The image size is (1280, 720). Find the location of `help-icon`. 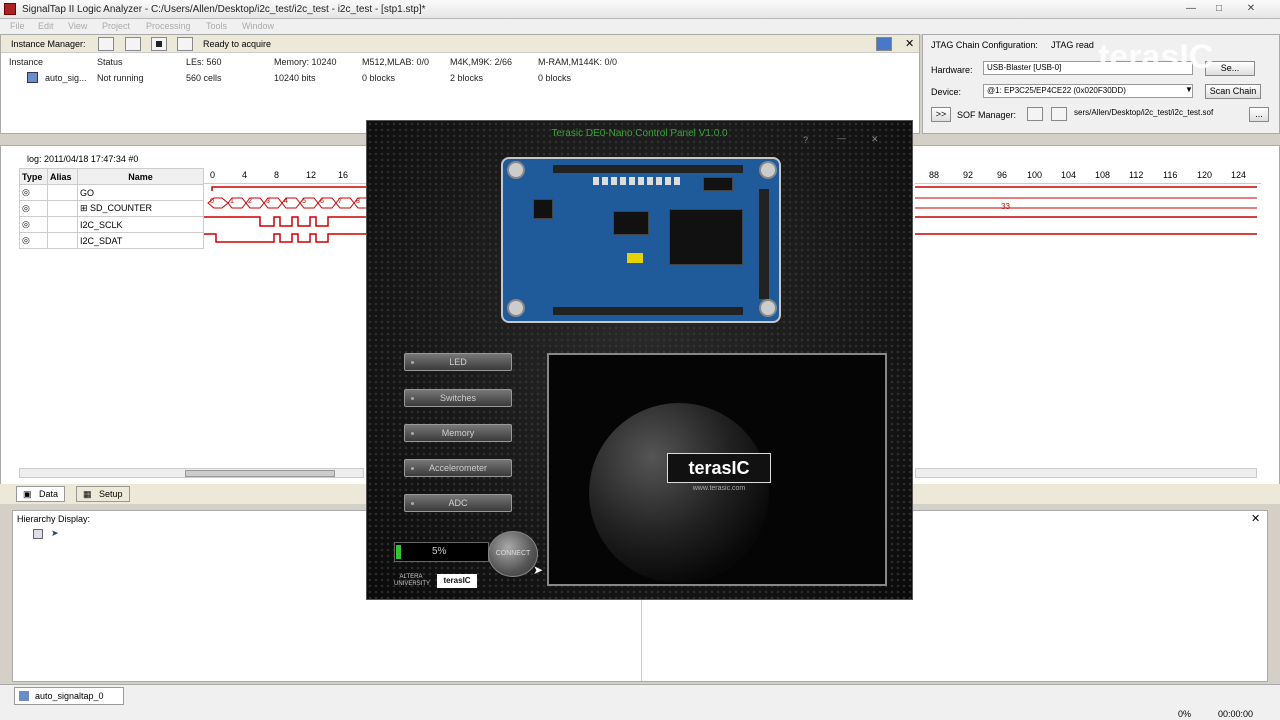

help-icon is located at coordinates (884, 44).